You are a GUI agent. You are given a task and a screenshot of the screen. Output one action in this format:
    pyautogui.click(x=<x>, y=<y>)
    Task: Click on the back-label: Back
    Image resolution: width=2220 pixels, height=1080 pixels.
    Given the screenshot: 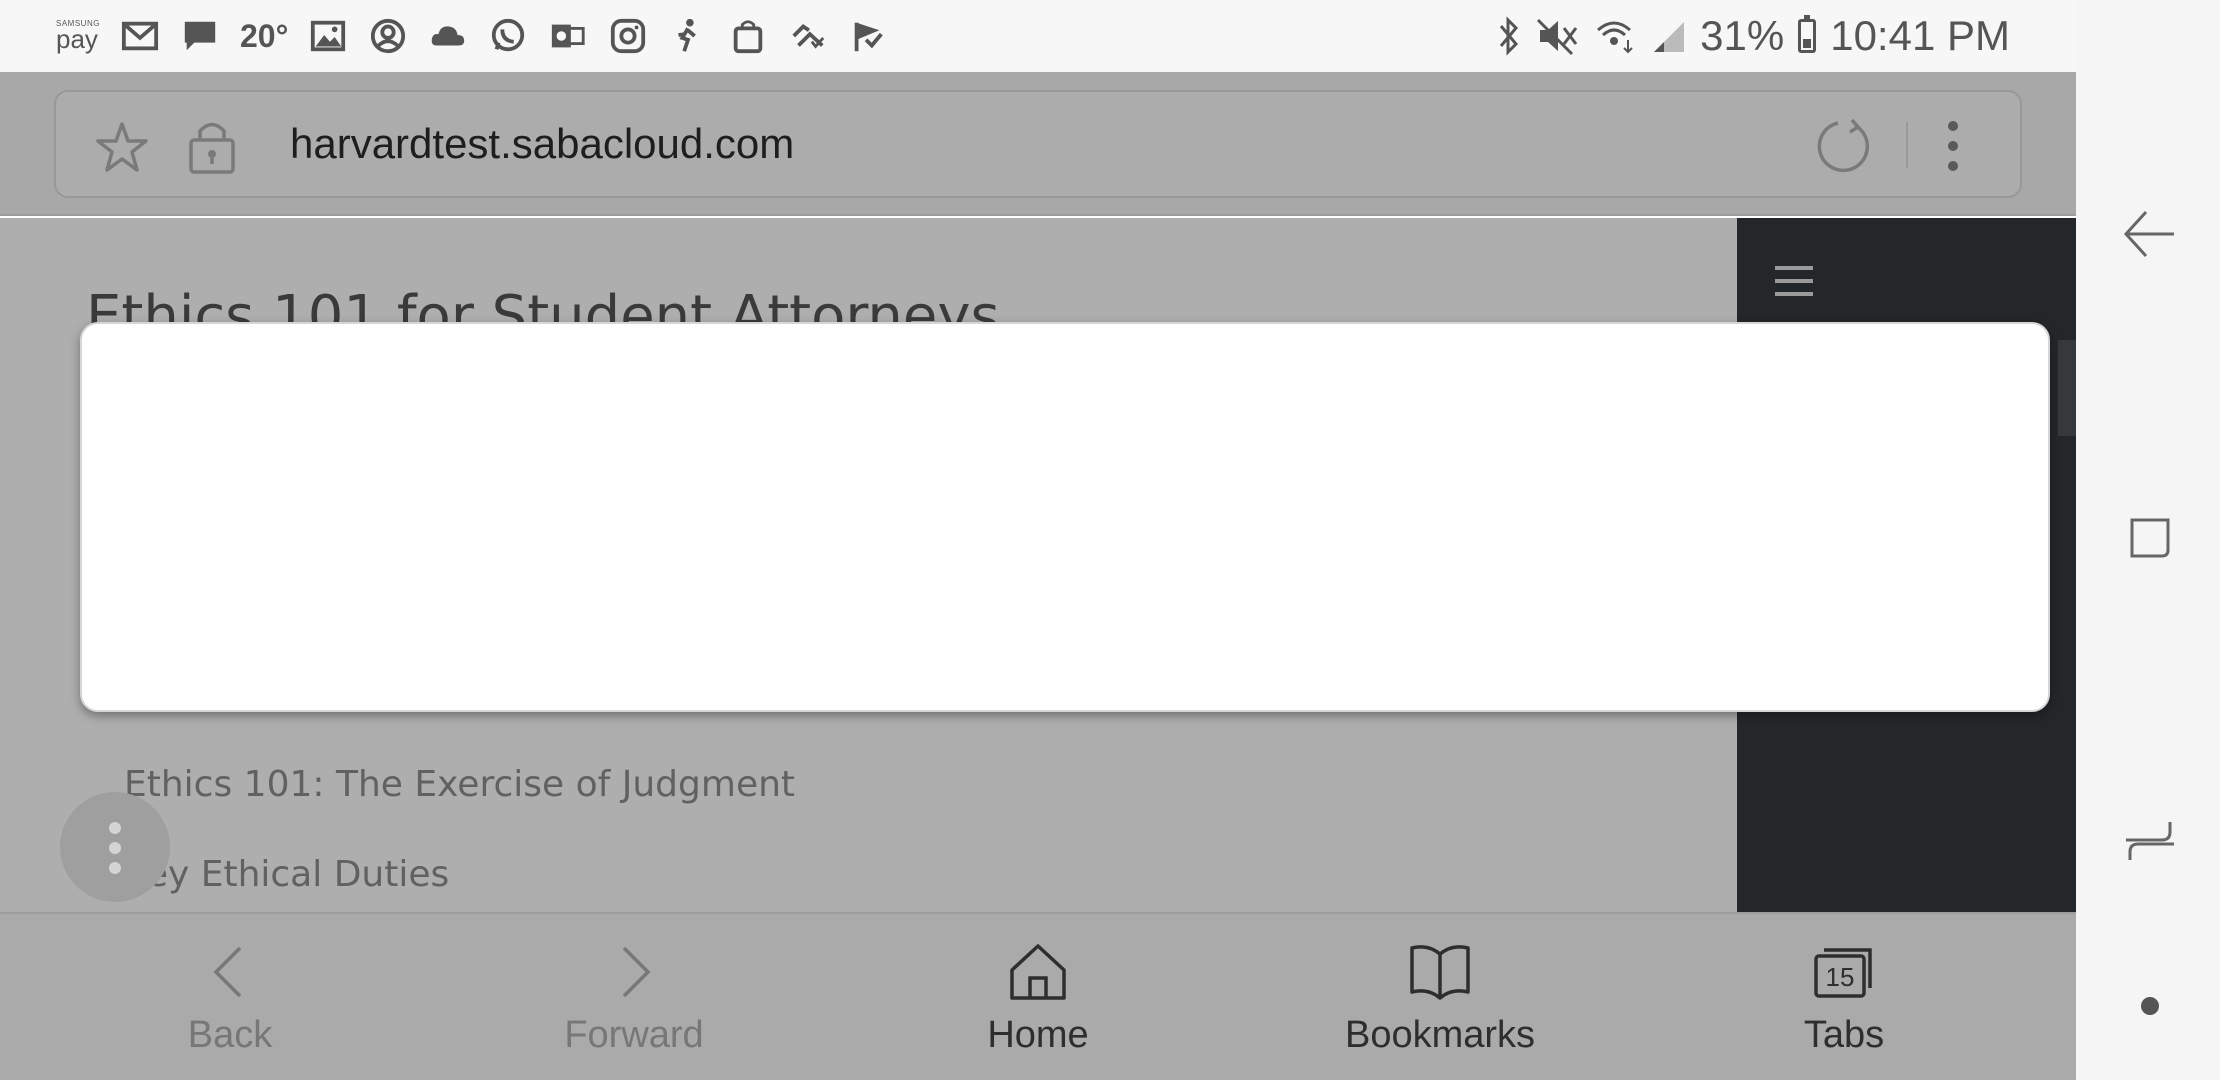 What is the action you would take?
    pyautogui.click(x=230, y=1035)
    